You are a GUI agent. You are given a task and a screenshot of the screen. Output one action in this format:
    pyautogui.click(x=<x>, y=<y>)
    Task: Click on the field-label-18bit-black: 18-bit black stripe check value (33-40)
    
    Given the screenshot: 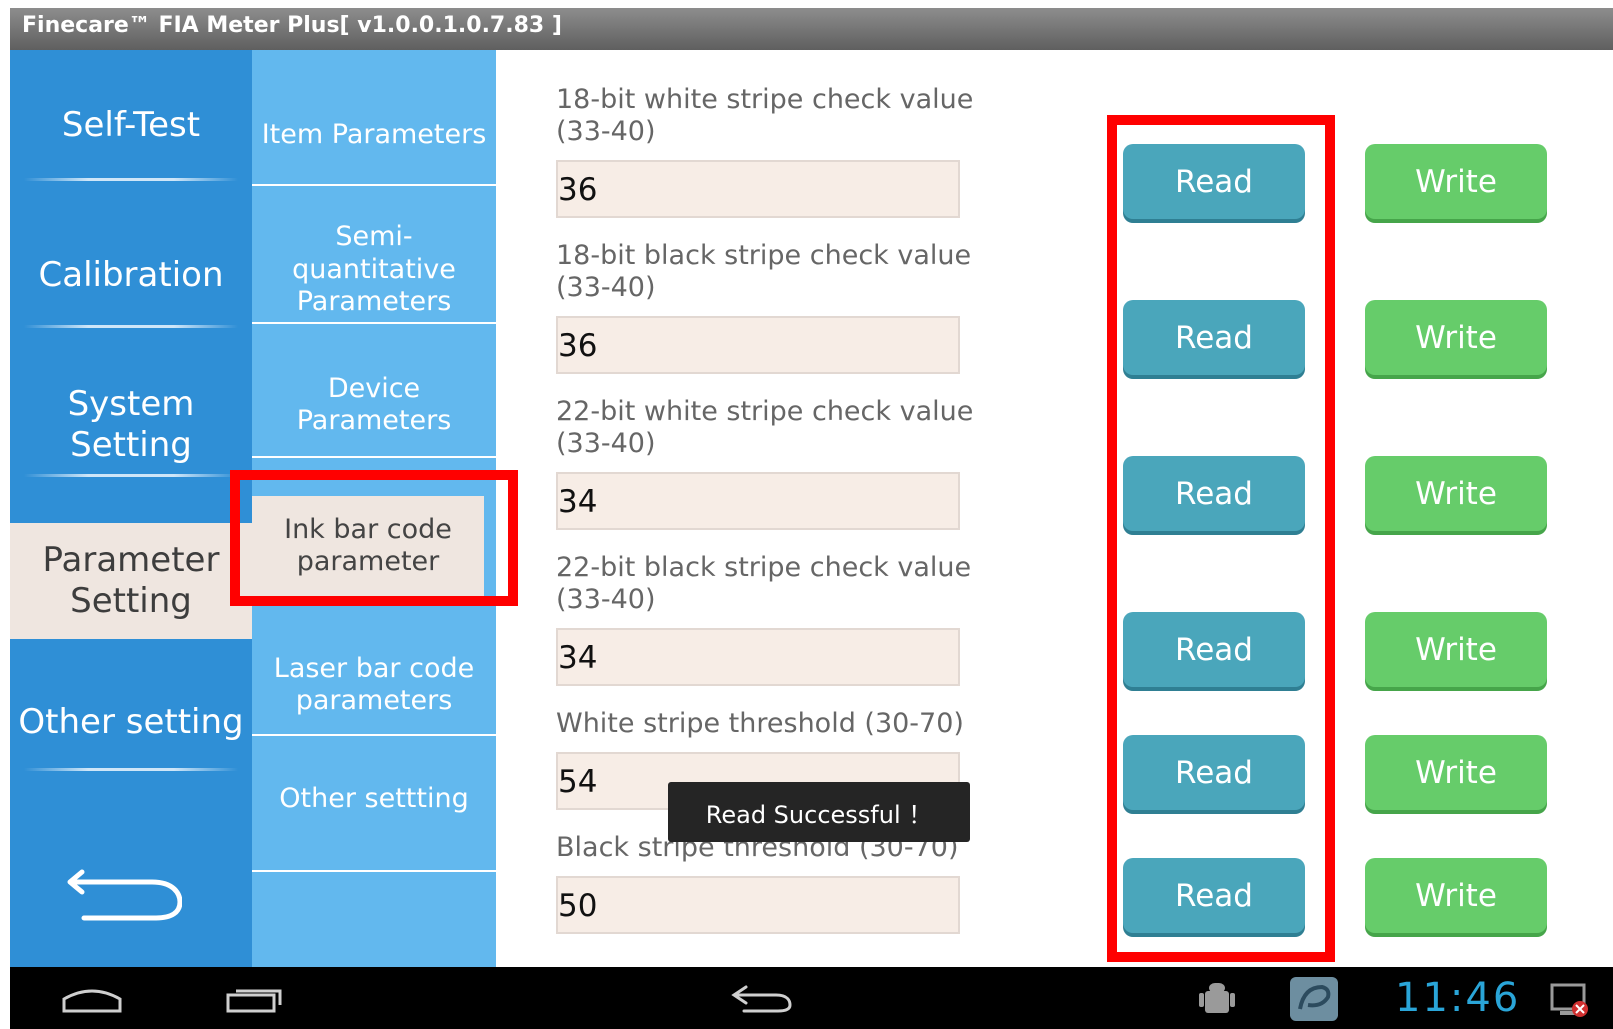 What is the action you would take?
    pyautogui.click(x=764, y=271)
    